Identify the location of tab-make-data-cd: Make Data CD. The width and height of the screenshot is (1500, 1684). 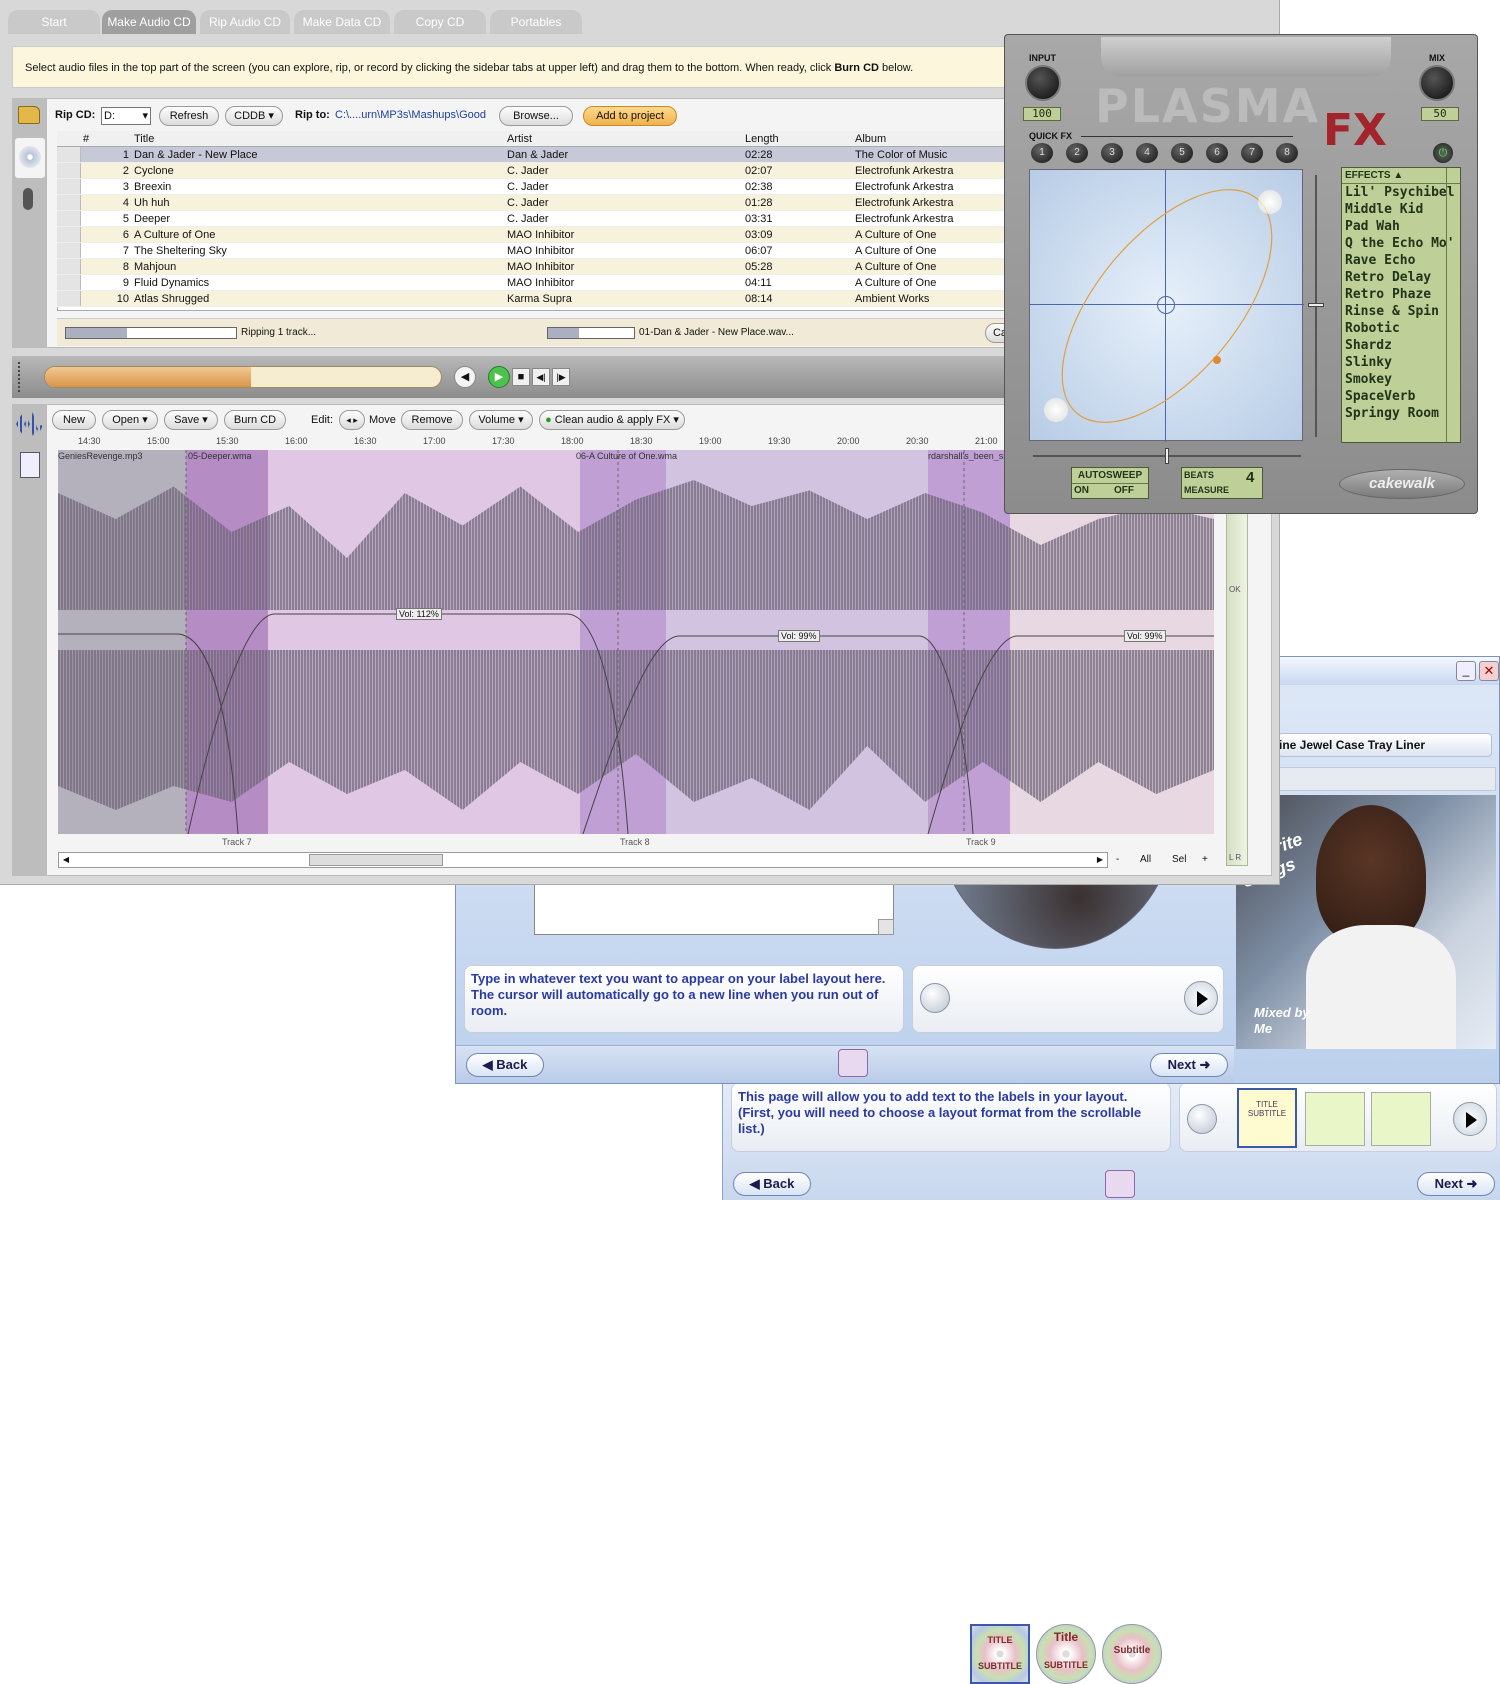
(342, 22).